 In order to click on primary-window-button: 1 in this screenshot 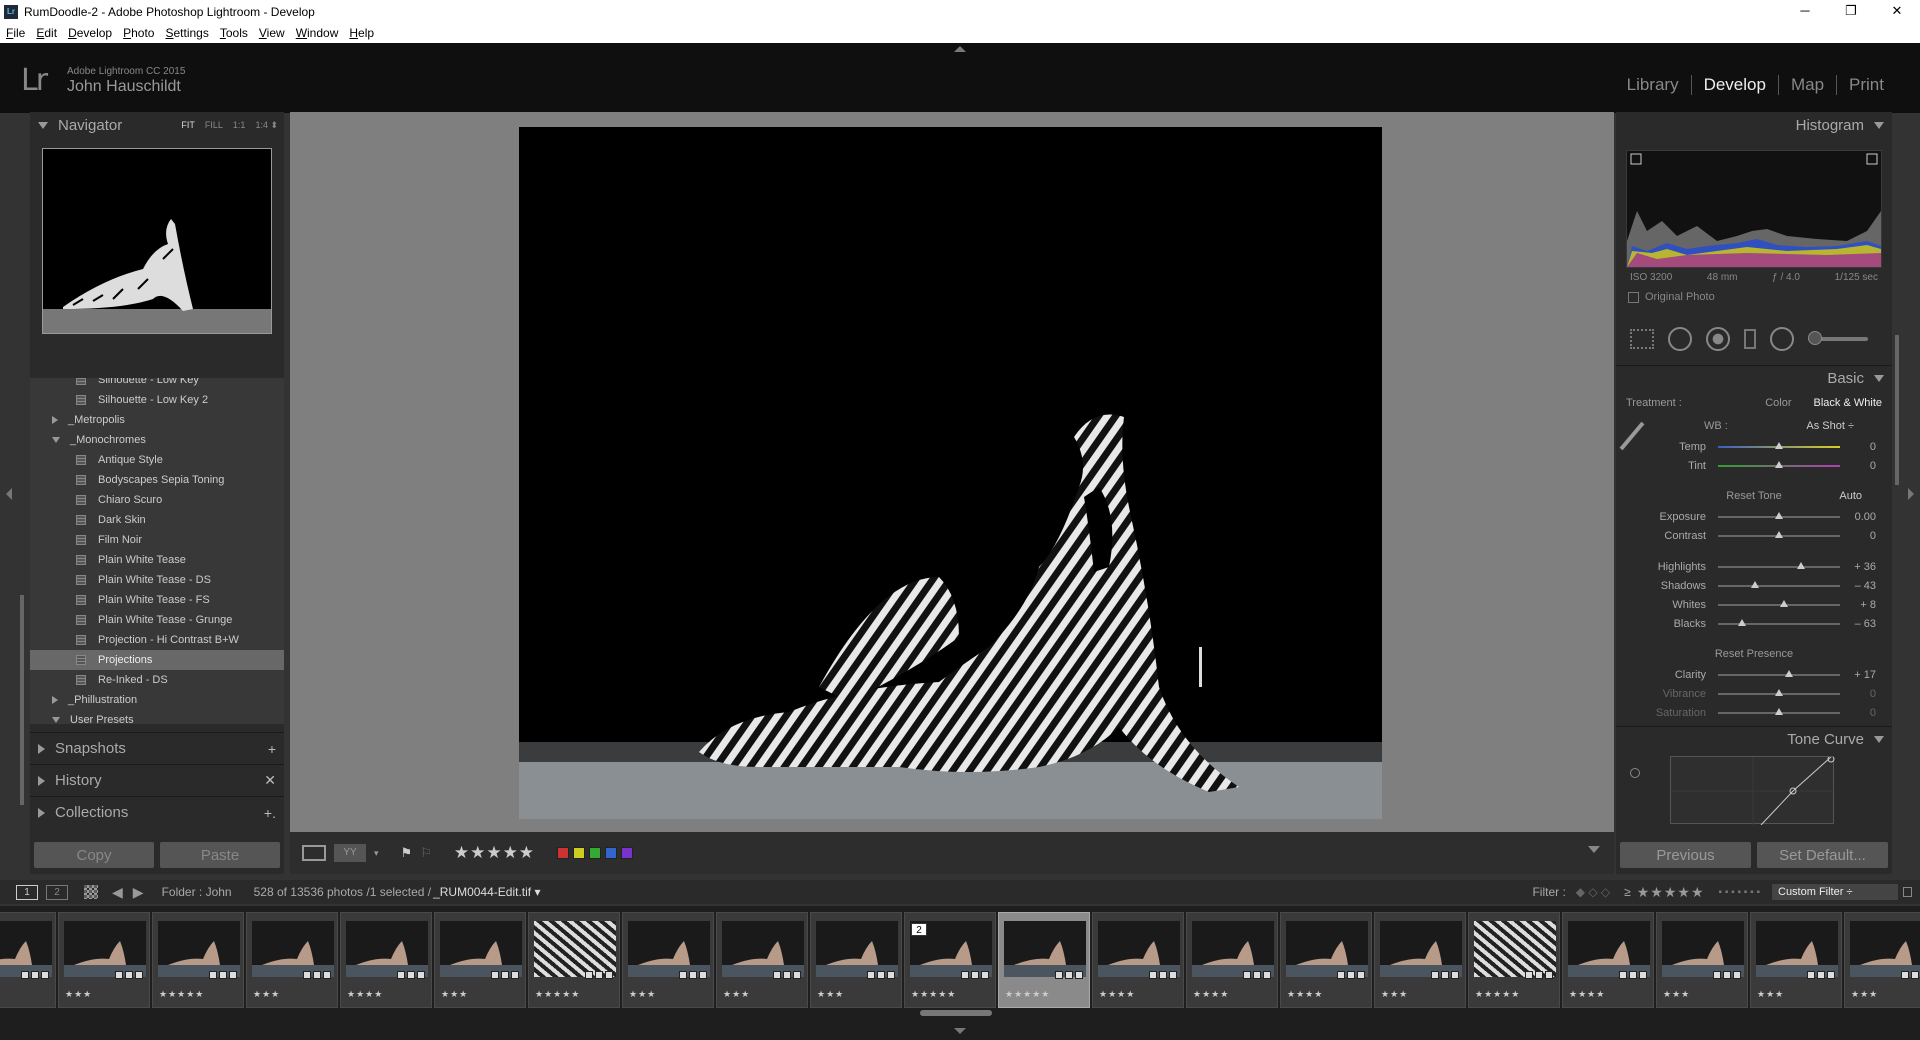, I will do `click(27, 892)`.